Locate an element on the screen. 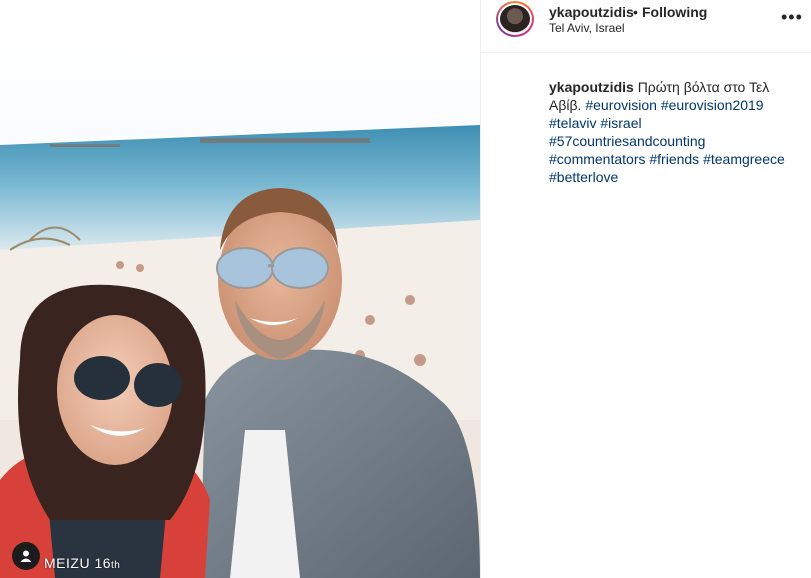 This screenshot has height=578, width=811. user-tag-icon is located at coordinates (26, 556).